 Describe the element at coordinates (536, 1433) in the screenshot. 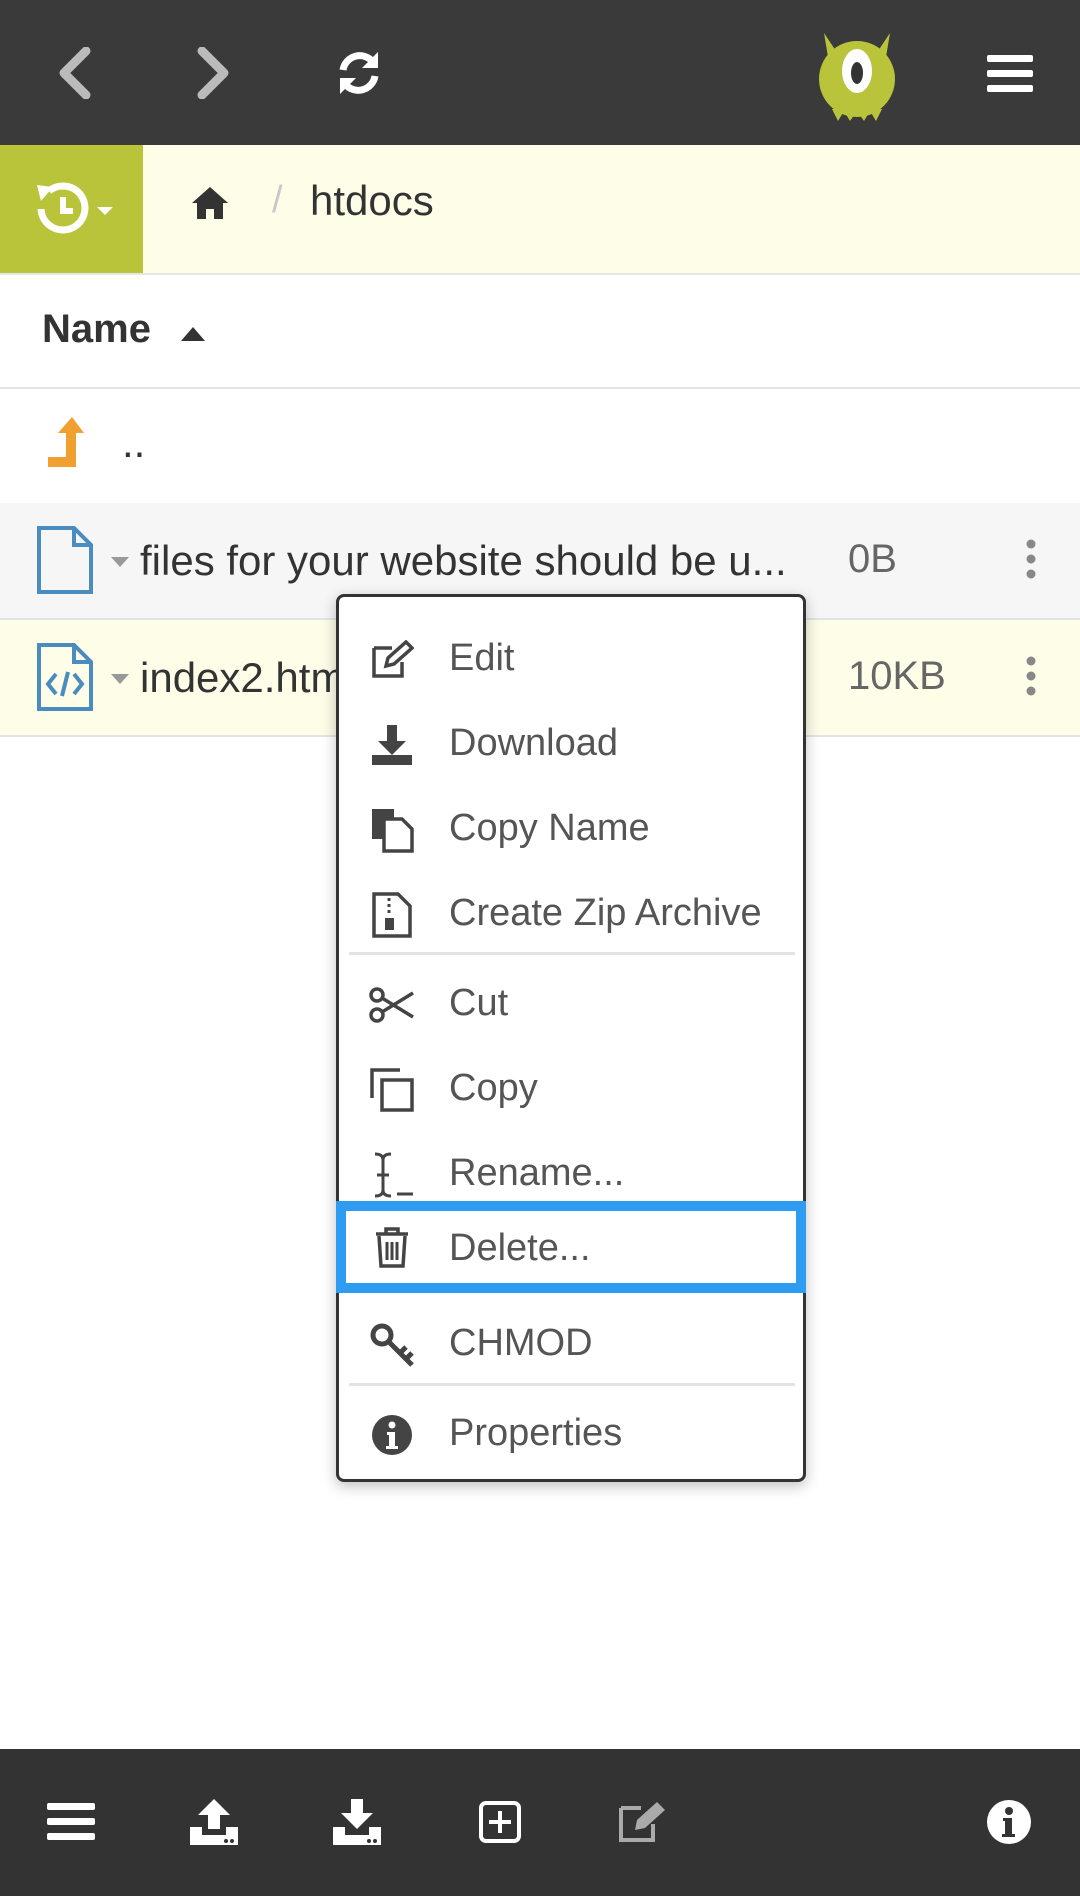

I see `menu-item-label: Properties` at that location.